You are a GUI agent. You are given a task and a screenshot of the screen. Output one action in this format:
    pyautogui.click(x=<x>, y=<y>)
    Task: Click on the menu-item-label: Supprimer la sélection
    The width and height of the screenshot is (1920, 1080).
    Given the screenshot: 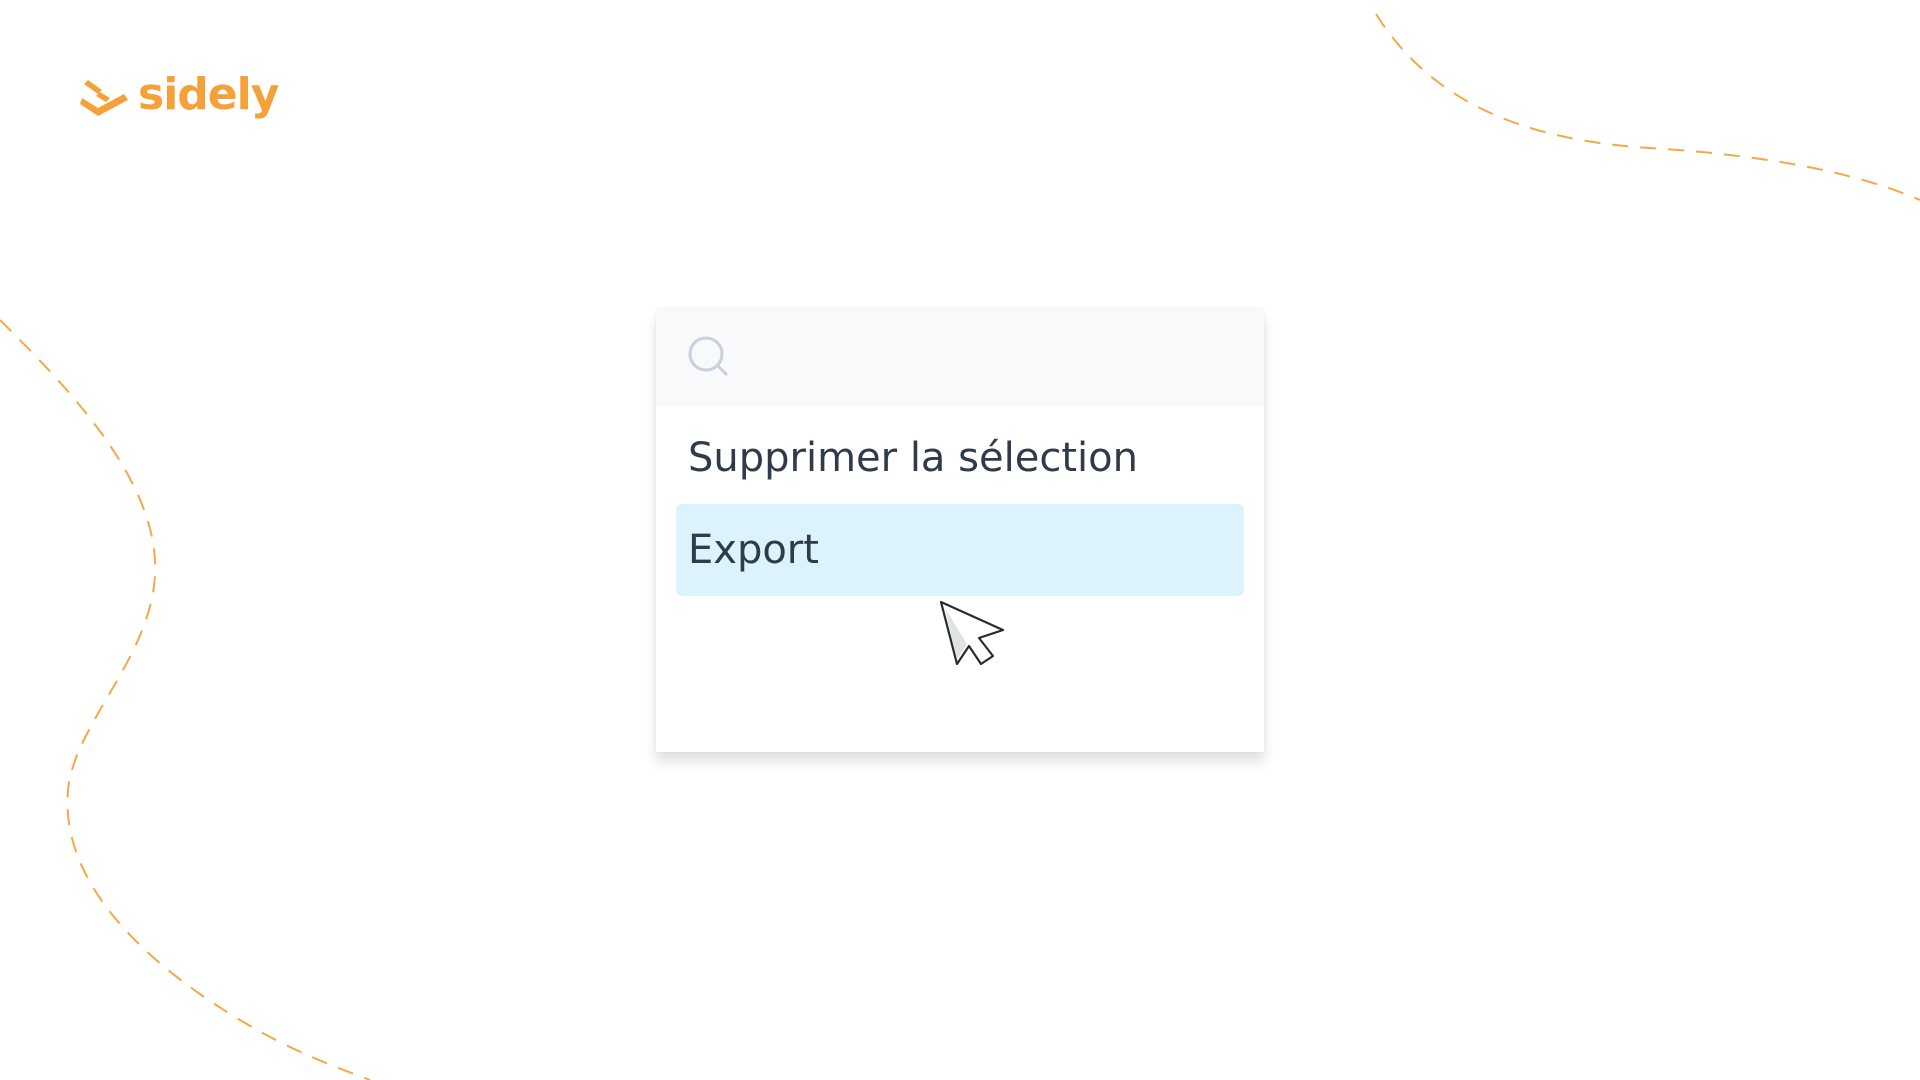 What is the action you would take?
    pyautogui.click(x=913, y=458)
    